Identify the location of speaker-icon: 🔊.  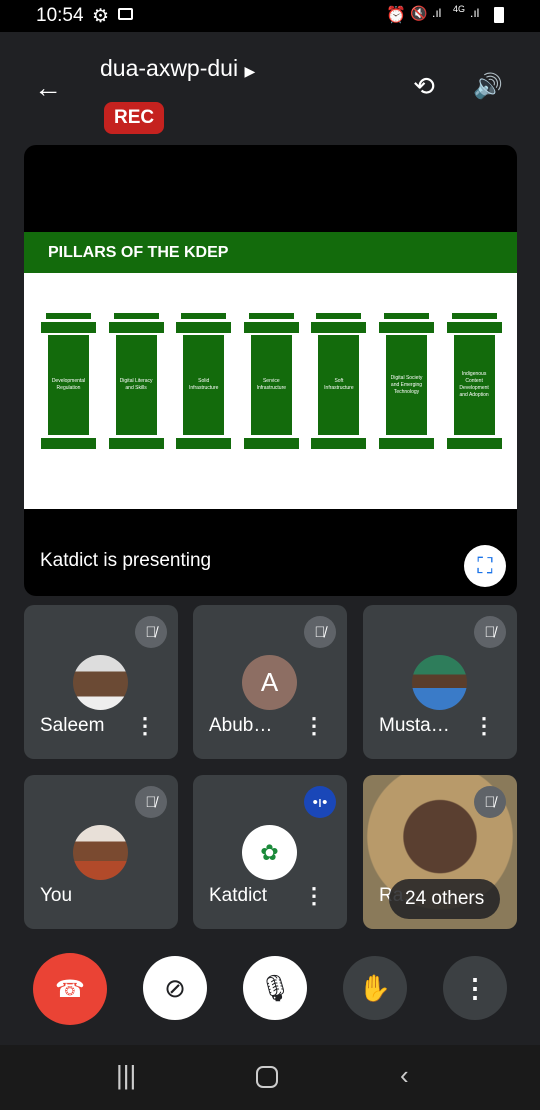
(488, 86).